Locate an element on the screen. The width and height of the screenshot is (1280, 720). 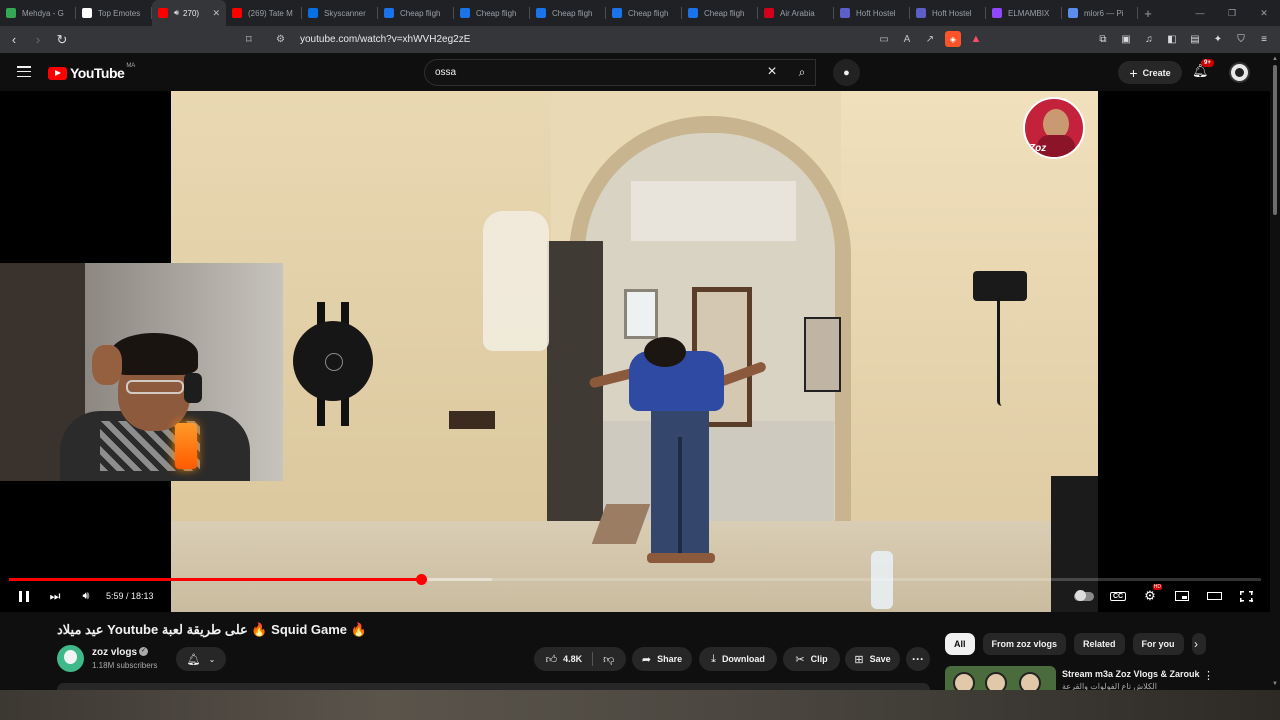
headset is located at coordinates (193, 388).